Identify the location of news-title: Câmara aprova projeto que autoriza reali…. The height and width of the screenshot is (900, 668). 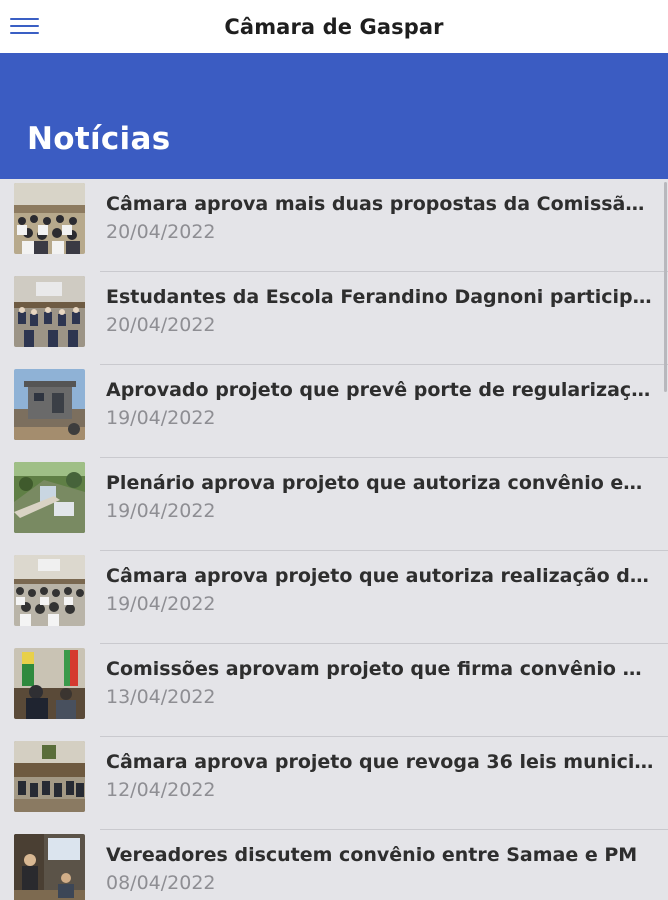
(380, 576).